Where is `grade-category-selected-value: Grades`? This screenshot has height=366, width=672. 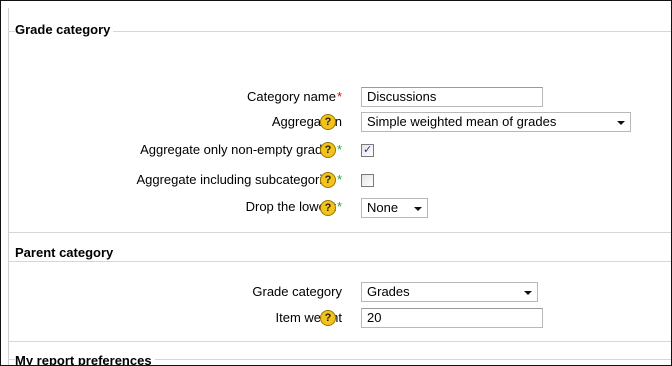
grade-category-selected-value: Grades is located at coordinates (388, 291).